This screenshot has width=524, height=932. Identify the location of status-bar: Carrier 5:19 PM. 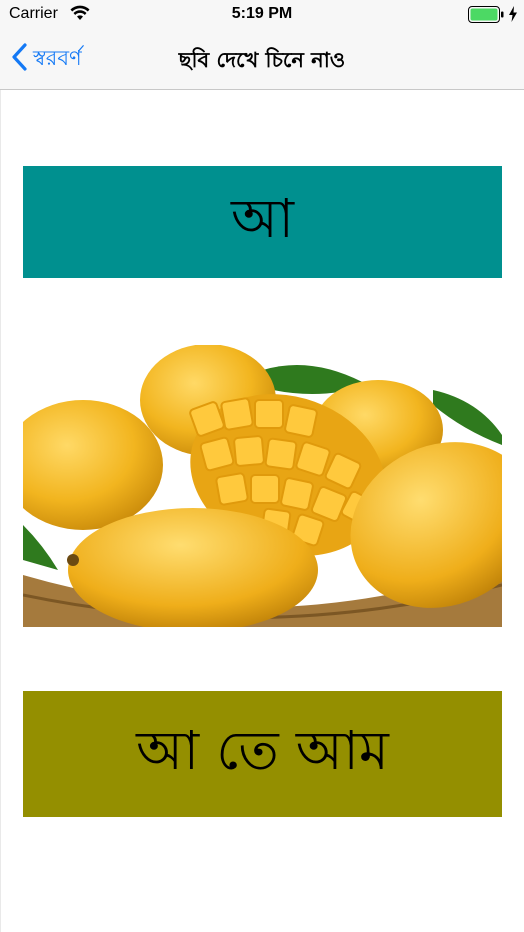
(262, 15).